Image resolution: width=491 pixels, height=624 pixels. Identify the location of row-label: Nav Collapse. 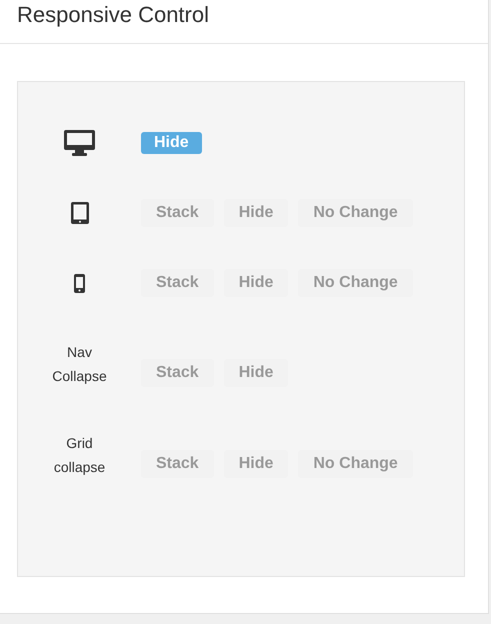
(79, 364).